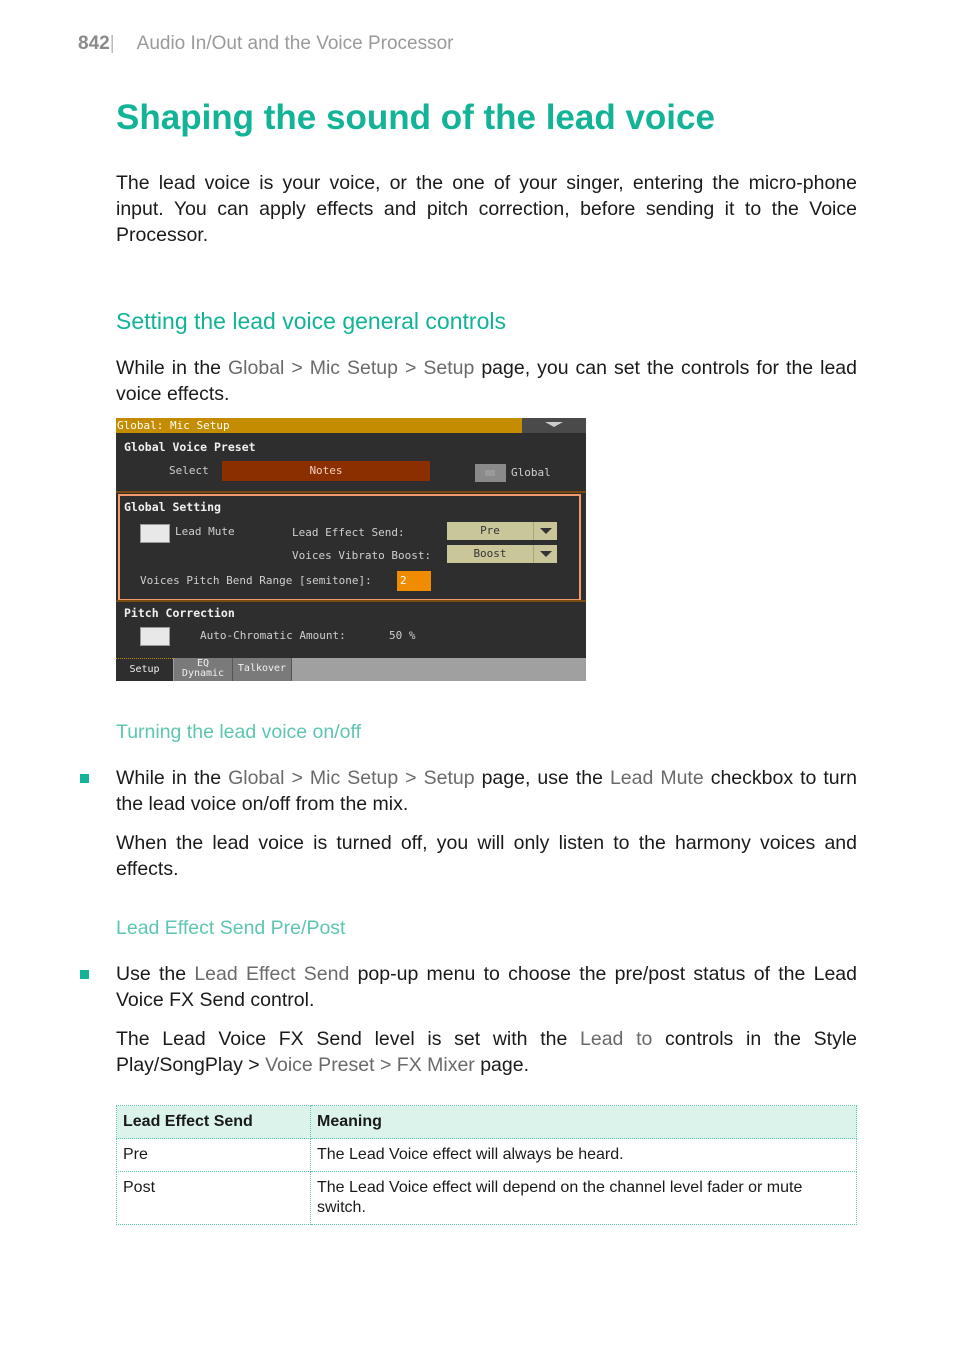 The image size is (954, 1354). Describe the element at coordinates (490, 530) in the screenshot. I see `dropdown-value: Pre` at that location.